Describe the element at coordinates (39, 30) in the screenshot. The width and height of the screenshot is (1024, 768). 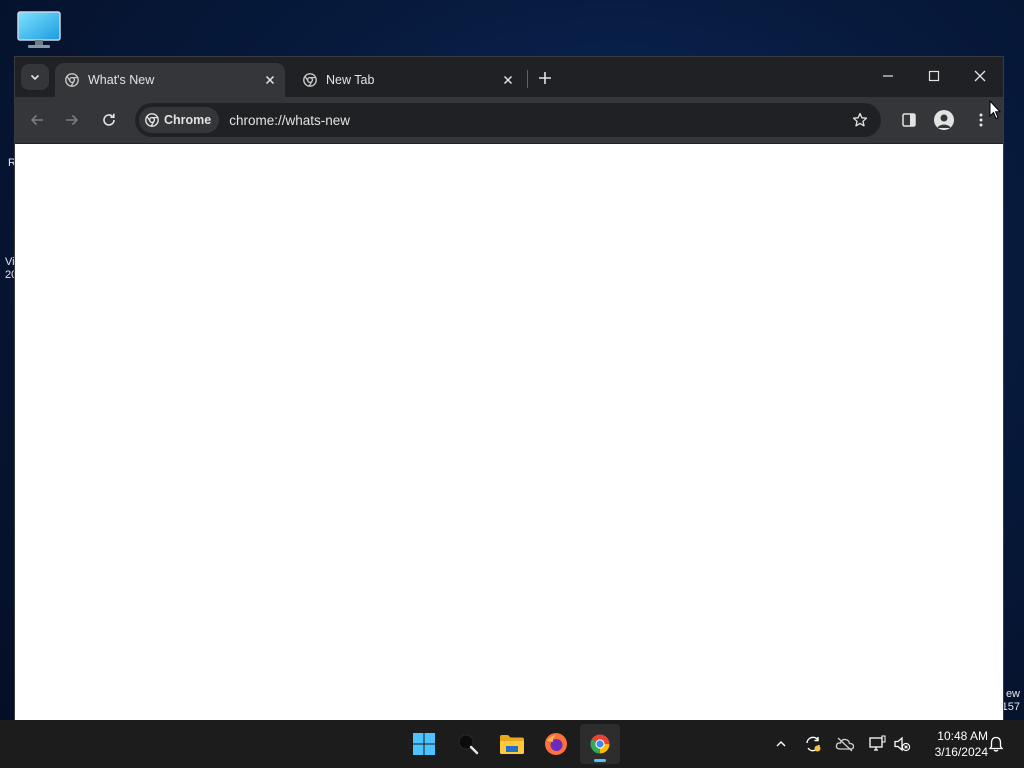
I see `this-pc-desktop-icon` at that location.